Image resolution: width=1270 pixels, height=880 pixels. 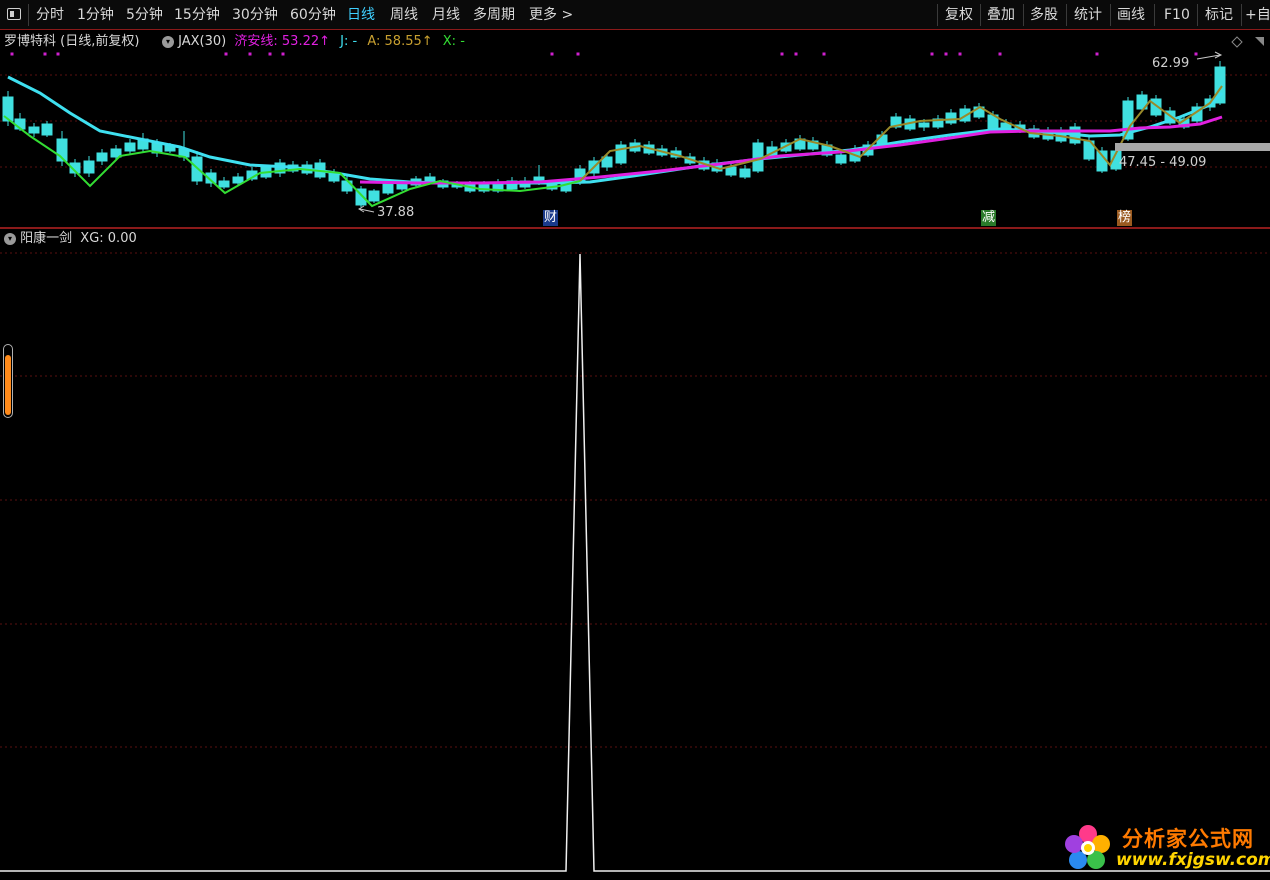 I want to click on overlay-button: 叠加, so click(x=1001, y=15).